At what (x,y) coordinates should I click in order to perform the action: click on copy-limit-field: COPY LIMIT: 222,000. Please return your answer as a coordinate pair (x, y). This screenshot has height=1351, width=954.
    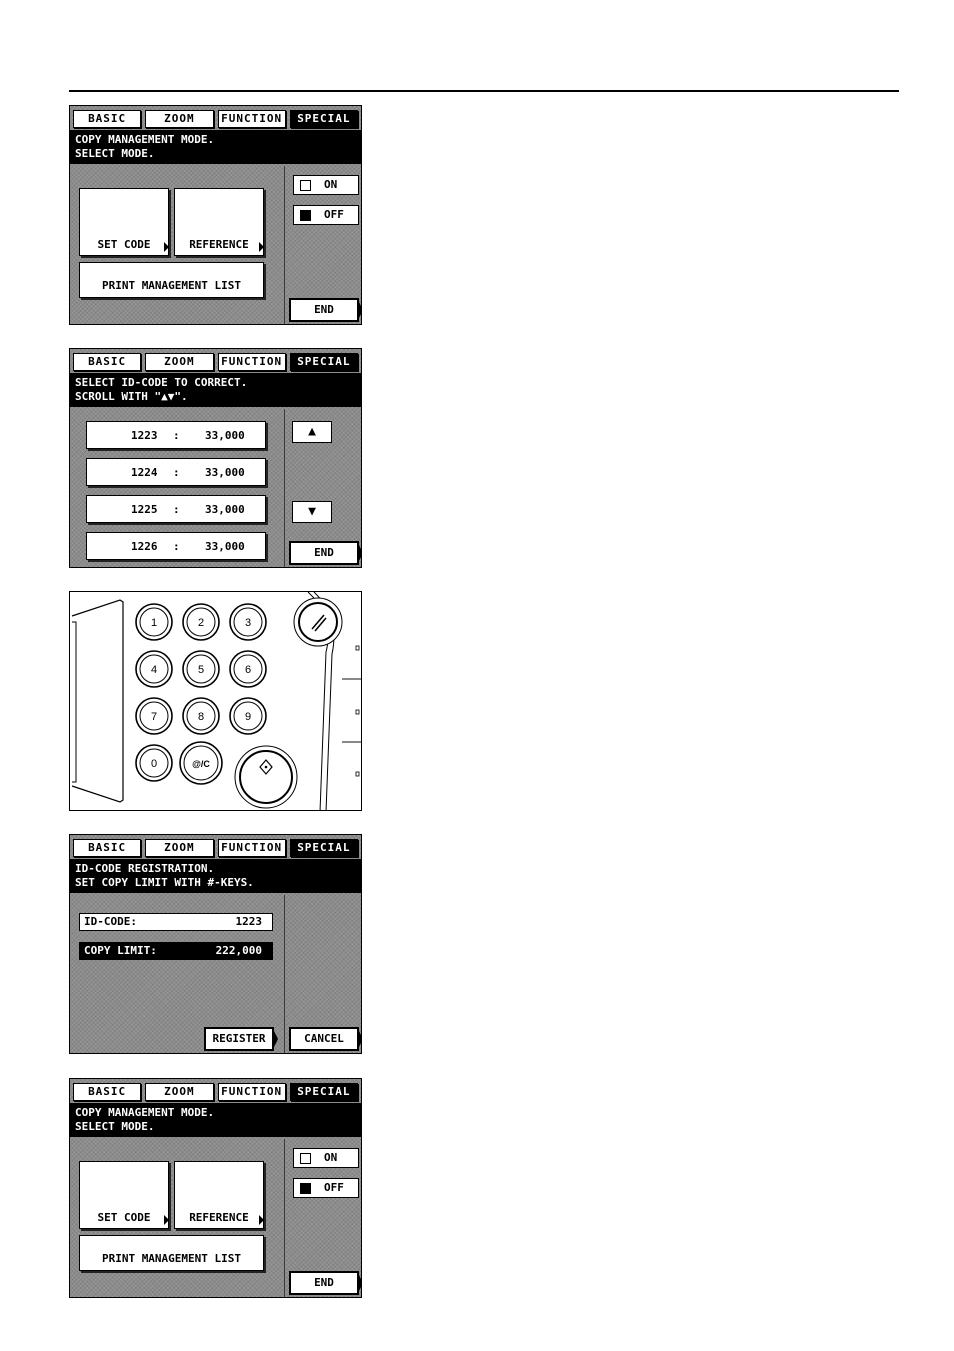
    Looking at the image, I should click on (176, 951).